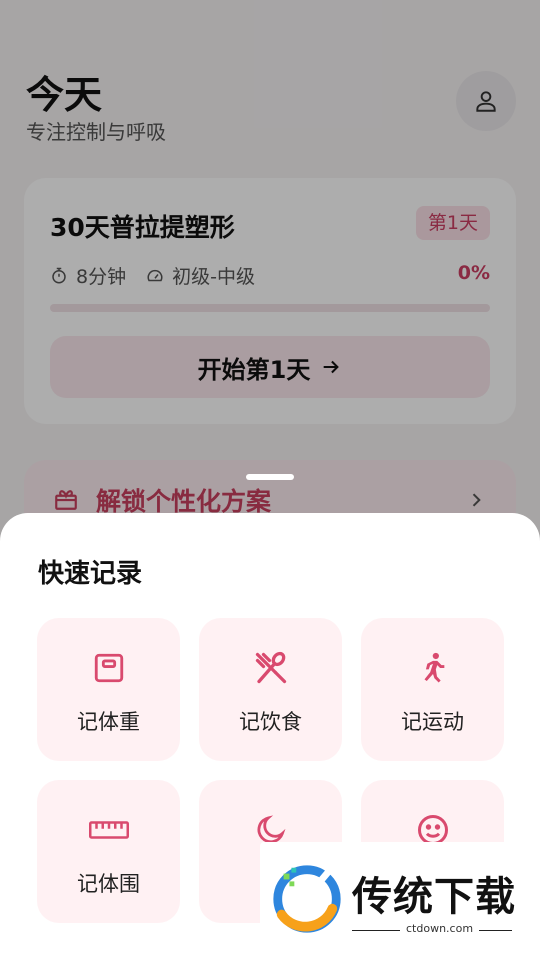  What do you see at coordinates (434, 897) in the screenshot?
I see `watermark-brand: 传统下载` at bounding box center [434, 897].